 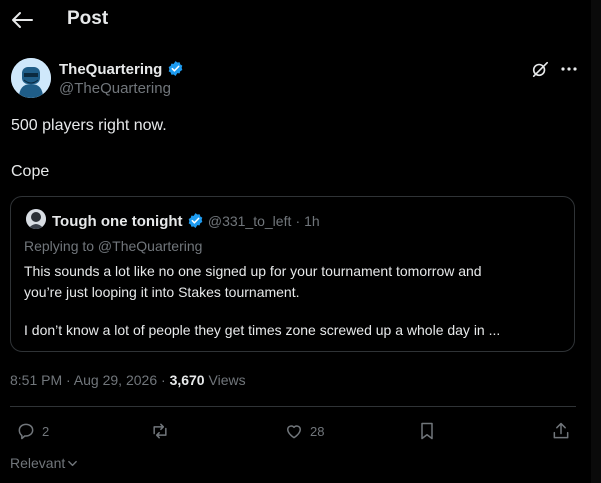 What do you see at coordinates (88, 18) in the screenshot?
I see `page-title: Post` at bounding box center [88, 18].